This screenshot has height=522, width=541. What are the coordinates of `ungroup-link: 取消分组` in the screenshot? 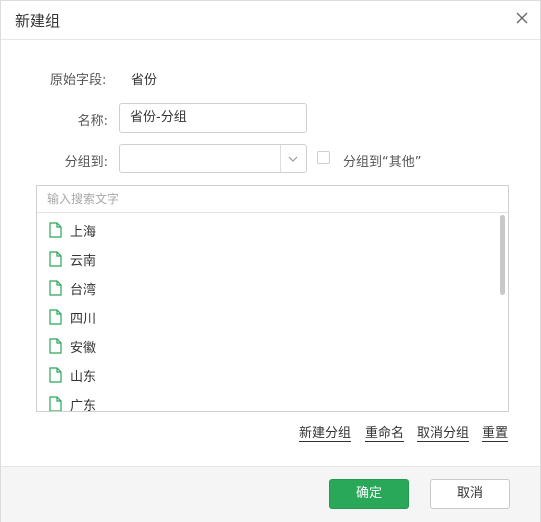 It's located at (443, 434).